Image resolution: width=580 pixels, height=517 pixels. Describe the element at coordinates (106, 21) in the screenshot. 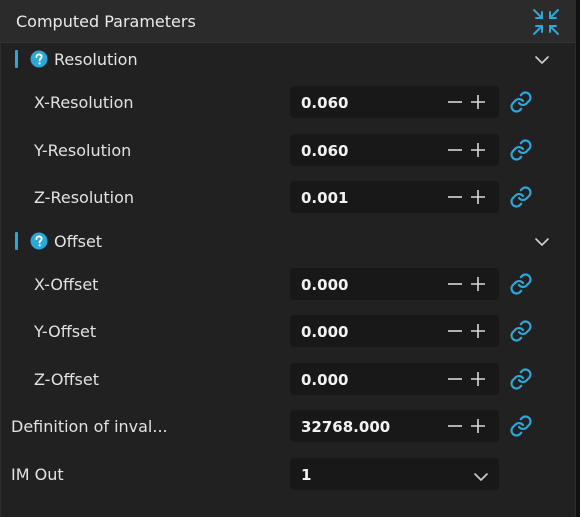

I see `panel-title: Computed Parameters` at that location.